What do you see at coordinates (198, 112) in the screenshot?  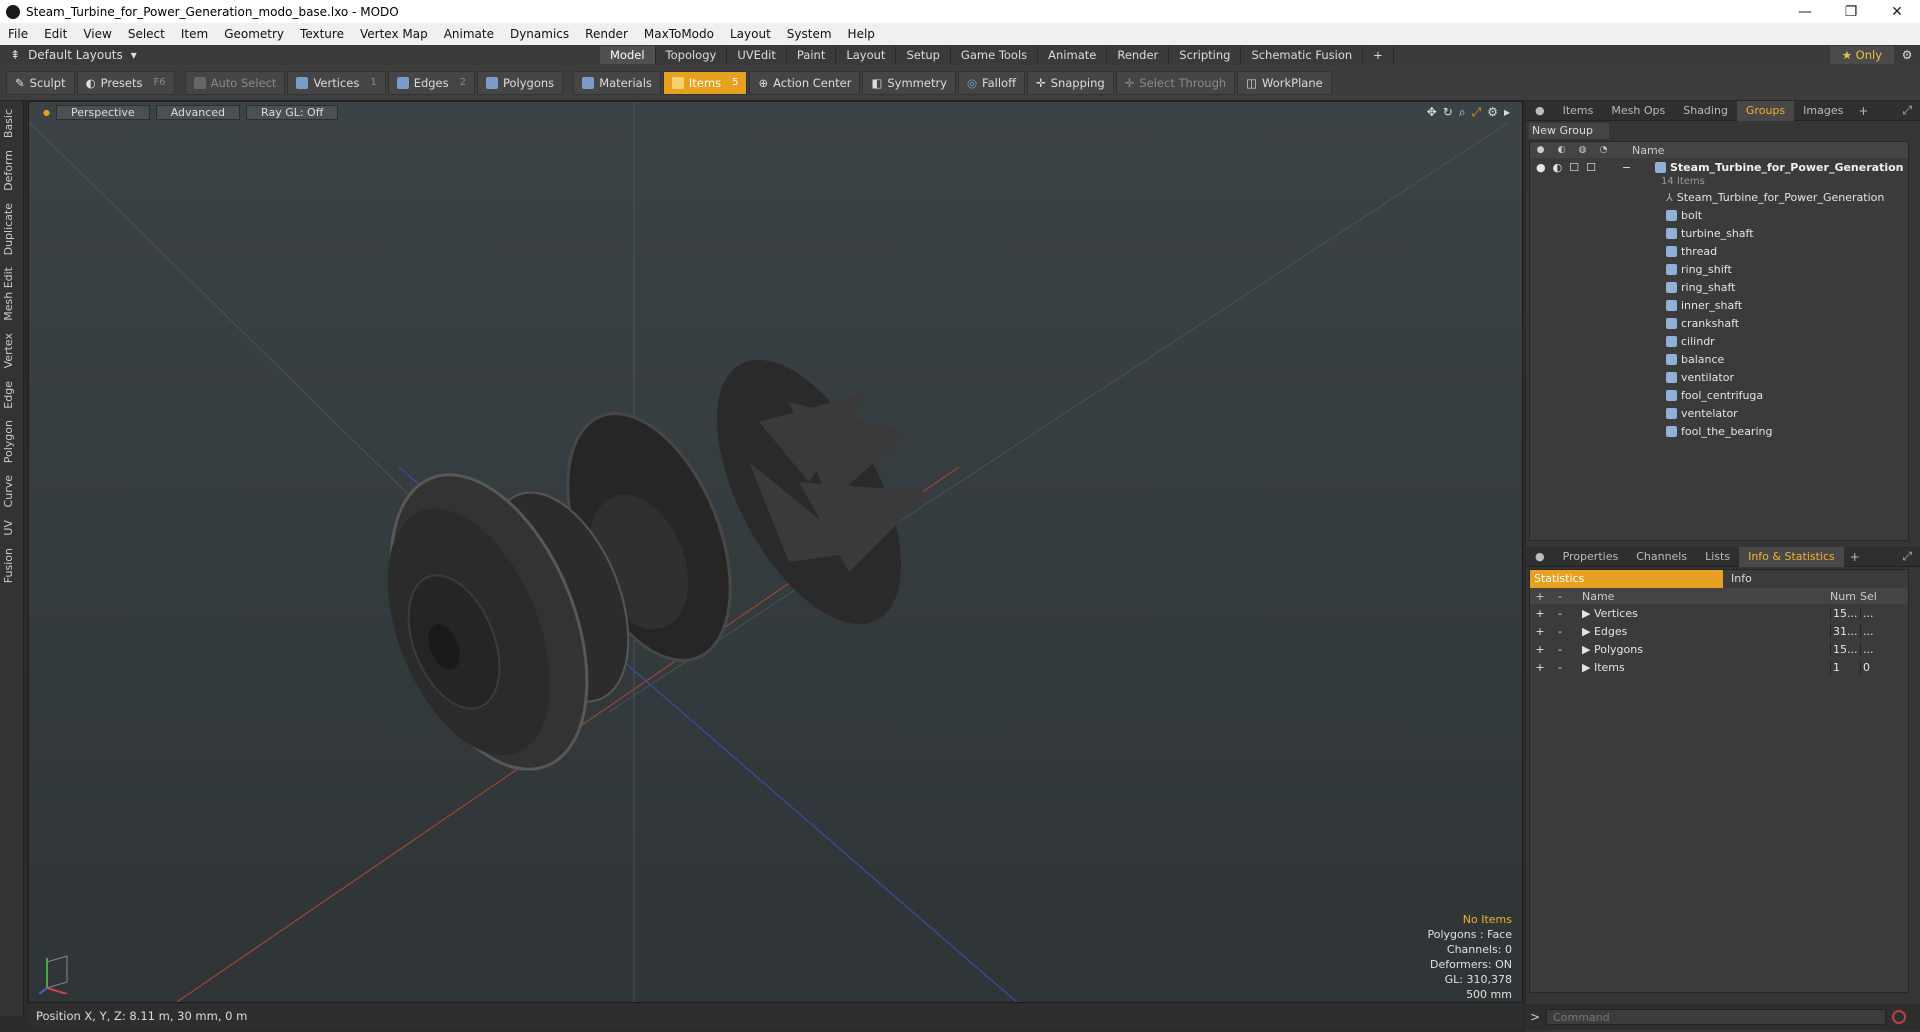 I see `shading-dropdown: Advanced` at bounding box center [198, 112].